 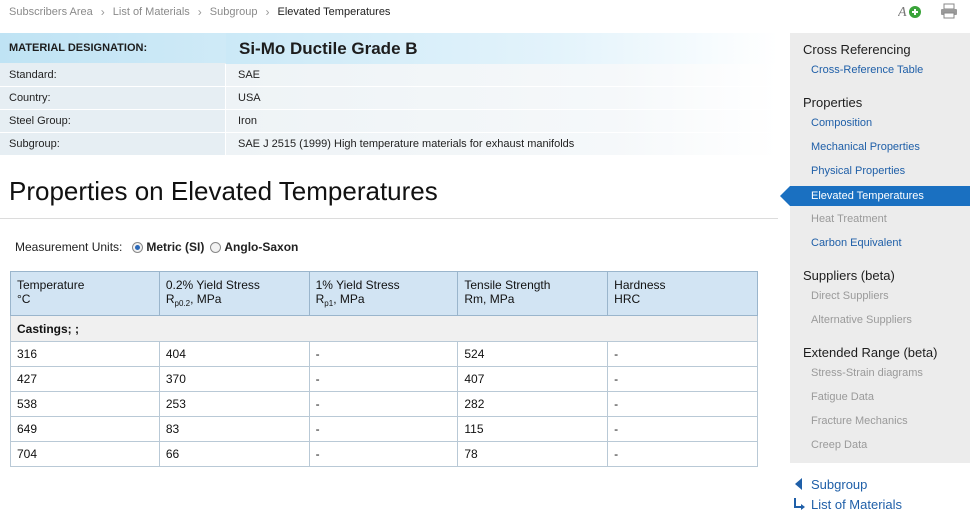 What do you see at coordinates (949, 11) in the screenshot?
I see `print-icon` at bounding box center [949, 11].